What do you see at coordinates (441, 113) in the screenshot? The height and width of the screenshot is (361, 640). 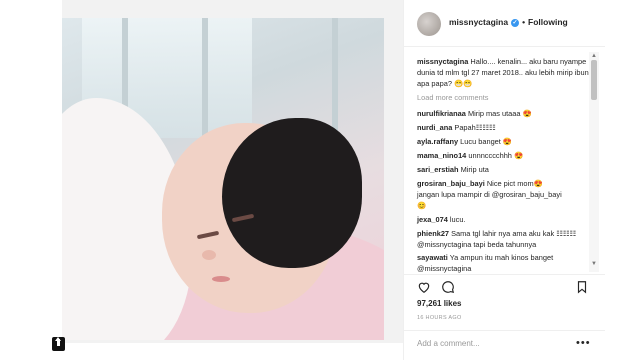 I see `comment-username: nurulfikrianaa` at bounding box center [441, 113].